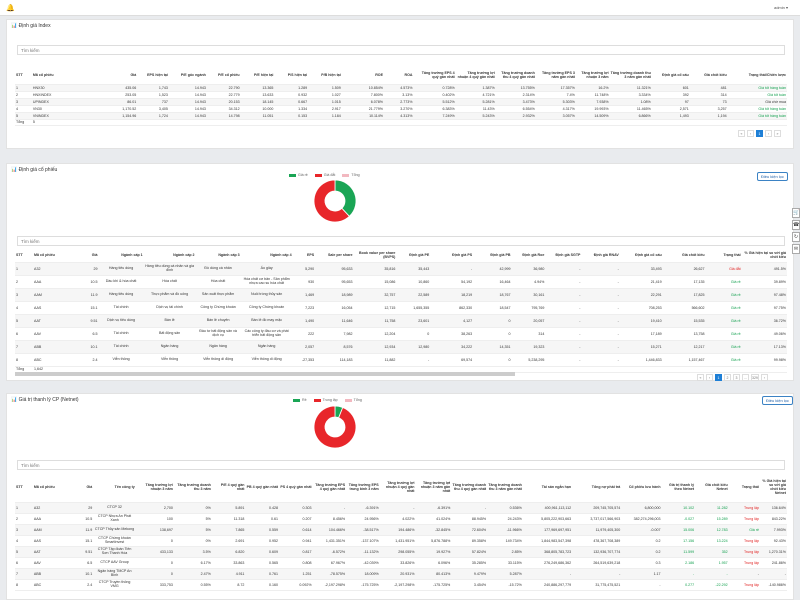  What do you see at coordinates (401, 50) in the screenshot?
I see `index-search-input: Tìm kiếm` at bounding box center [401, 50].